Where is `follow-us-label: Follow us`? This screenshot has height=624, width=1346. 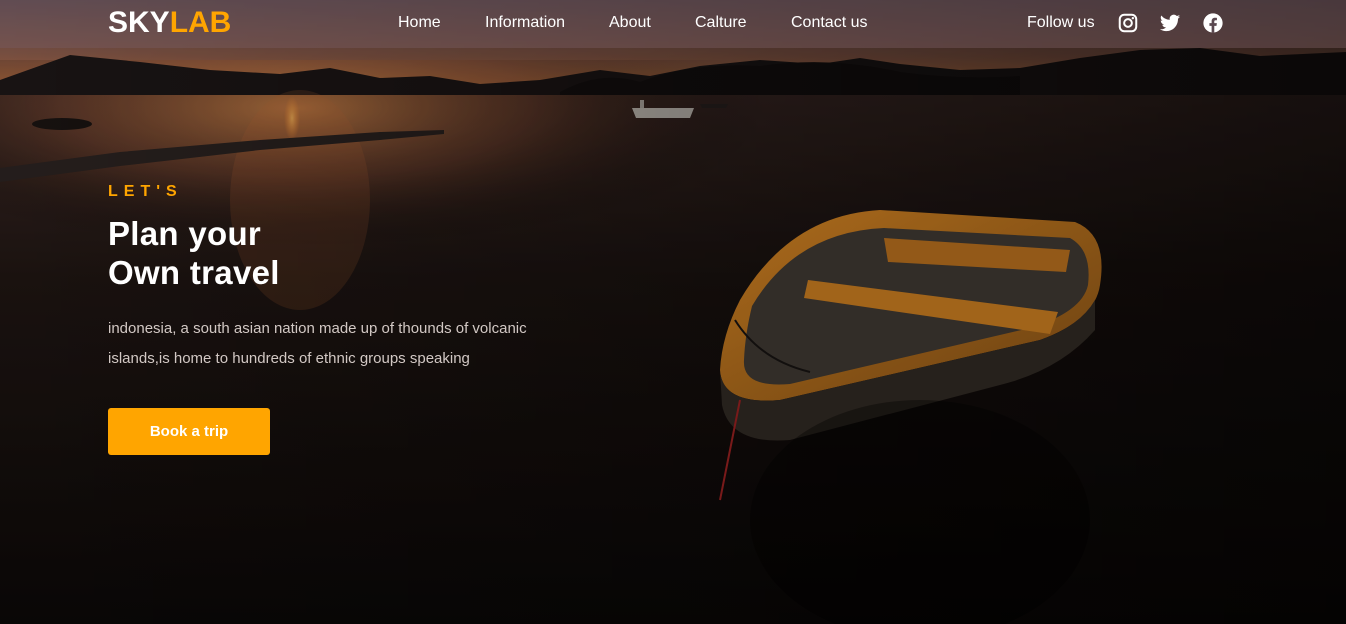
follow-us-label: Follow us is located at coordinates (1061, 22).